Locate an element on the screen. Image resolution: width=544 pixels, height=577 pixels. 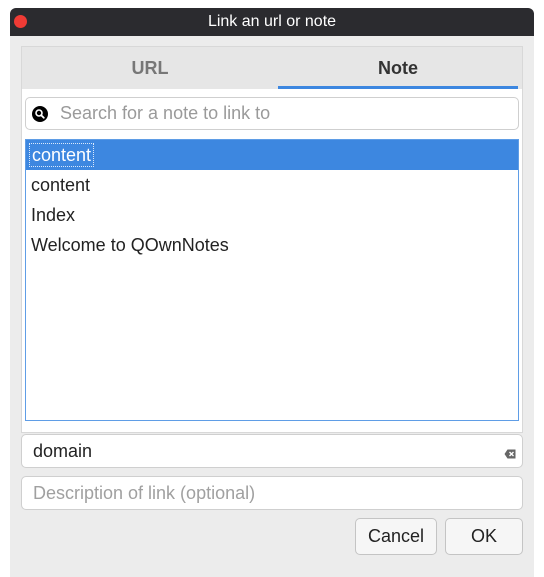
note-search-box is located at coordinates (272, 113).